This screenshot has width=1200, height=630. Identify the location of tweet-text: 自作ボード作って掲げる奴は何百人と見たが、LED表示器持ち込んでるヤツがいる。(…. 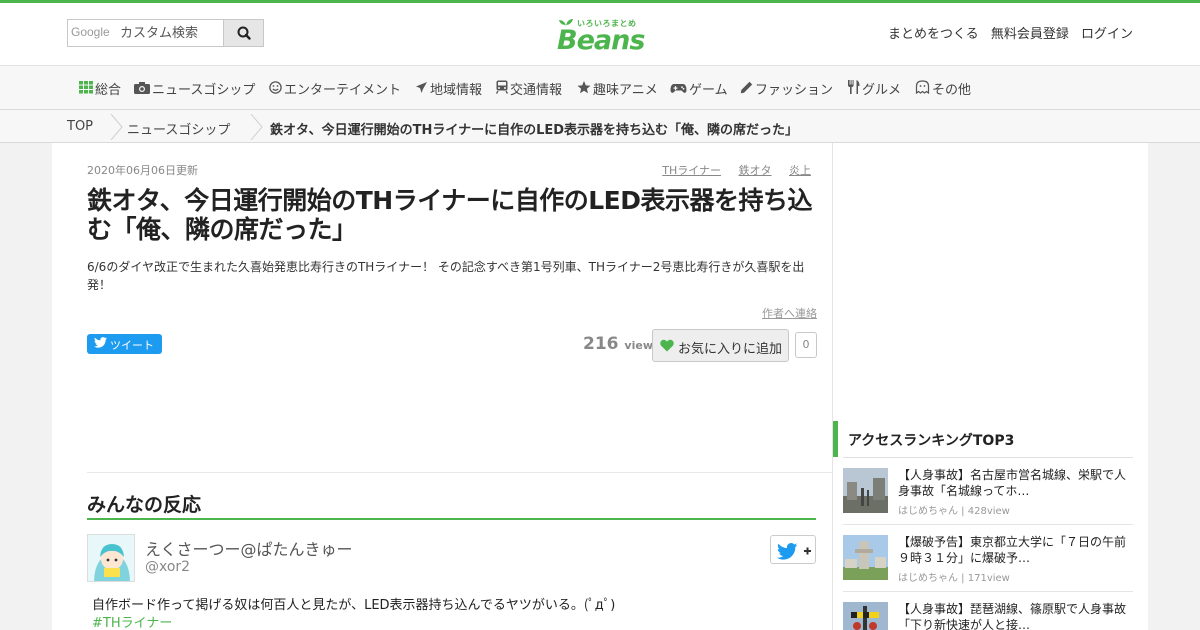
(354, 605).